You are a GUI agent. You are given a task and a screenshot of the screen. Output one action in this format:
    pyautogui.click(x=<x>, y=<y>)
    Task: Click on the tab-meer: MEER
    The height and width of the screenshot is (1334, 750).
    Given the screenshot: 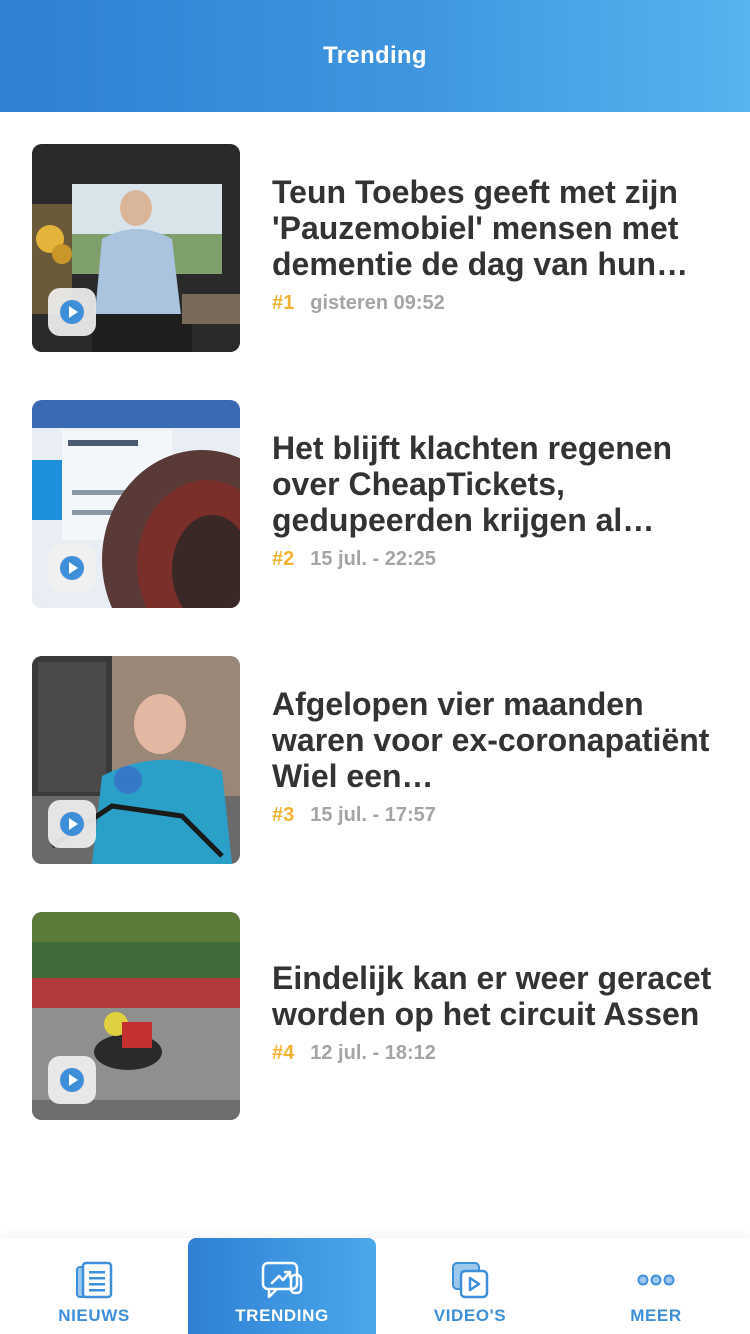 What is the action you would take?
    pyautogui.click(x=656, y=1286)
    